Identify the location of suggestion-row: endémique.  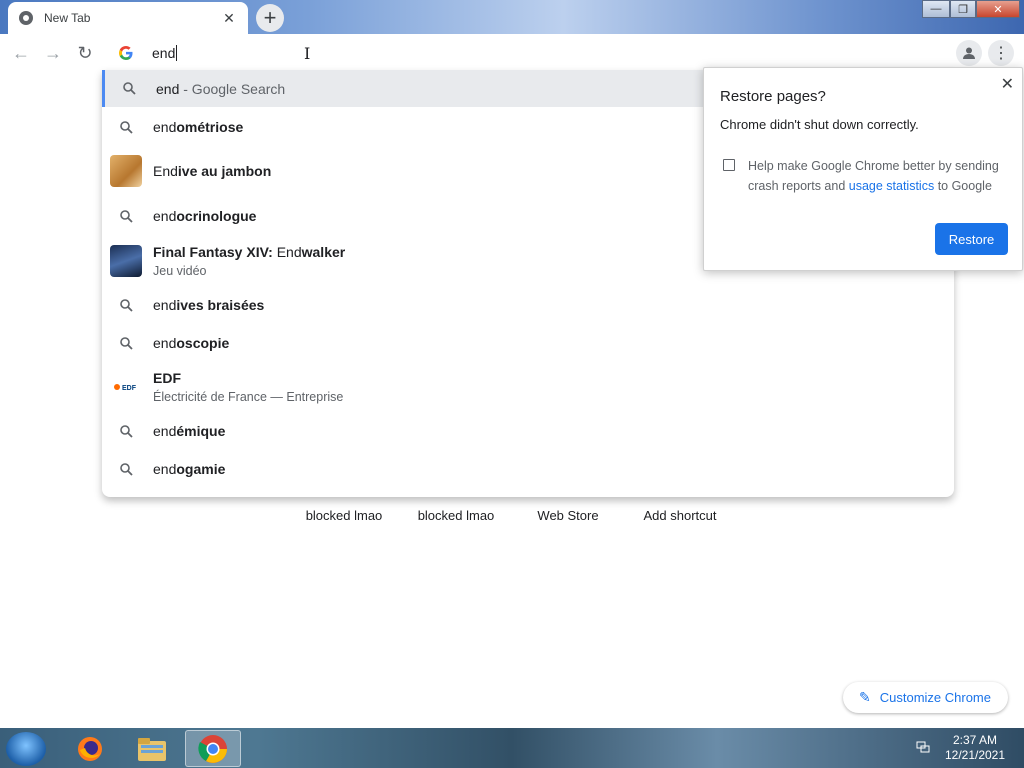
(528, 431).